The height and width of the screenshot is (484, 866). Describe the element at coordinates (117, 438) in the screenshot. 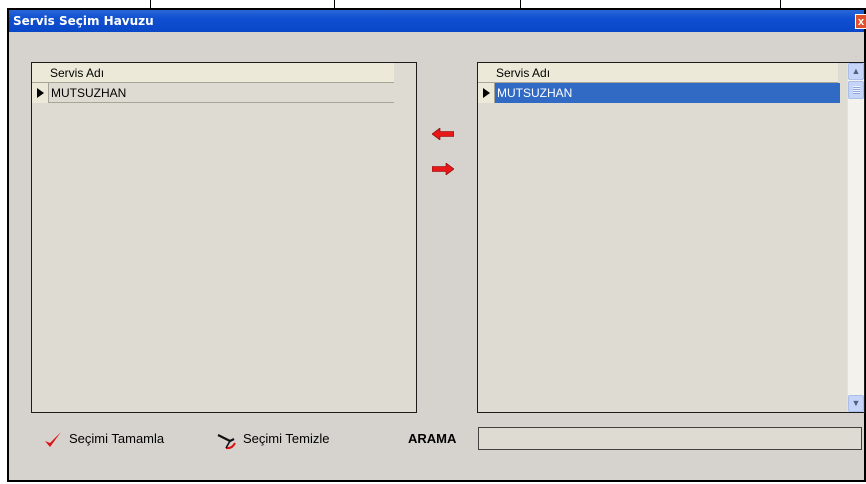

I see `complete-selection-label: Seçimi Tamamla` at that location.